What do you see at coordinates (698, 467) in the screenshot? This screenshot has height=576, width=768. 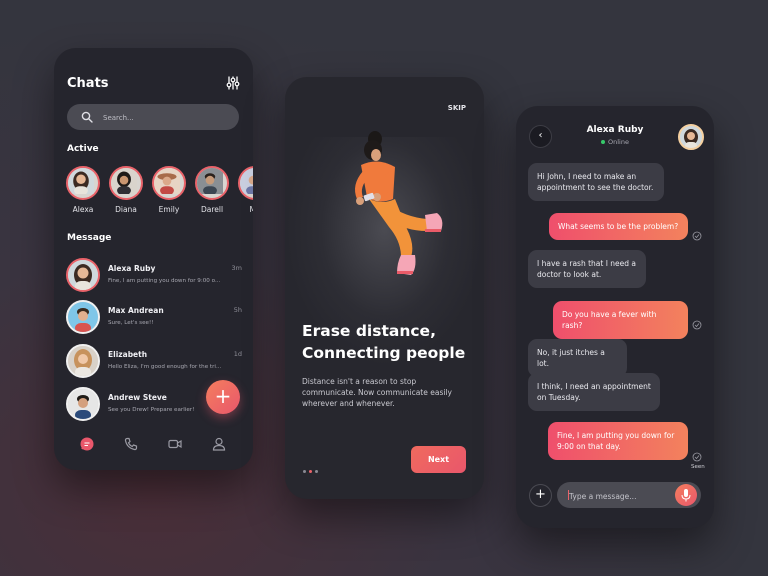 I see `seen-label: Seen` at bounding box center [698, 467].